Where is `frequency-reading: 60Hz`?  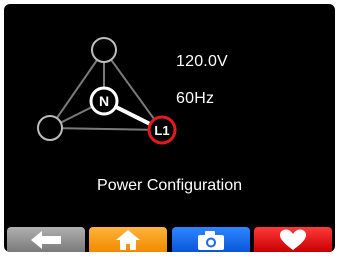
frequency-reading: 60Hz is located at coordinates (195, 98).